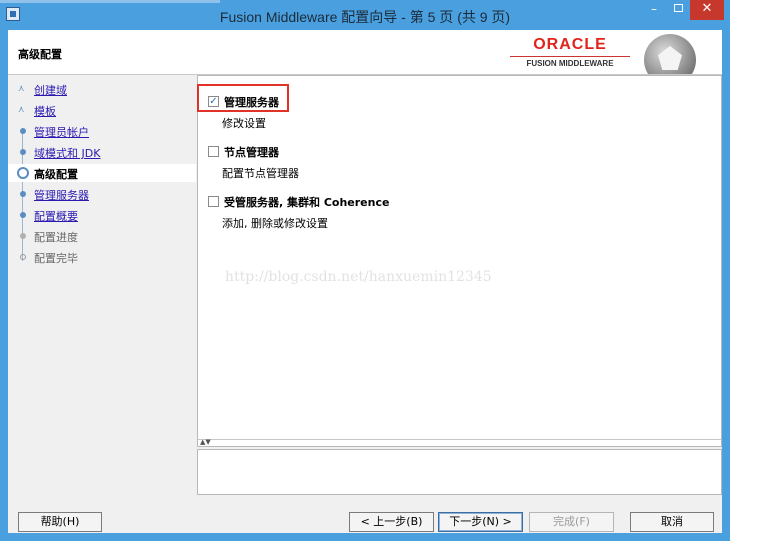 Image resolution: width=757 pixels, height=552 pixels. I want to click on maximize-icon, so click(678, 8).